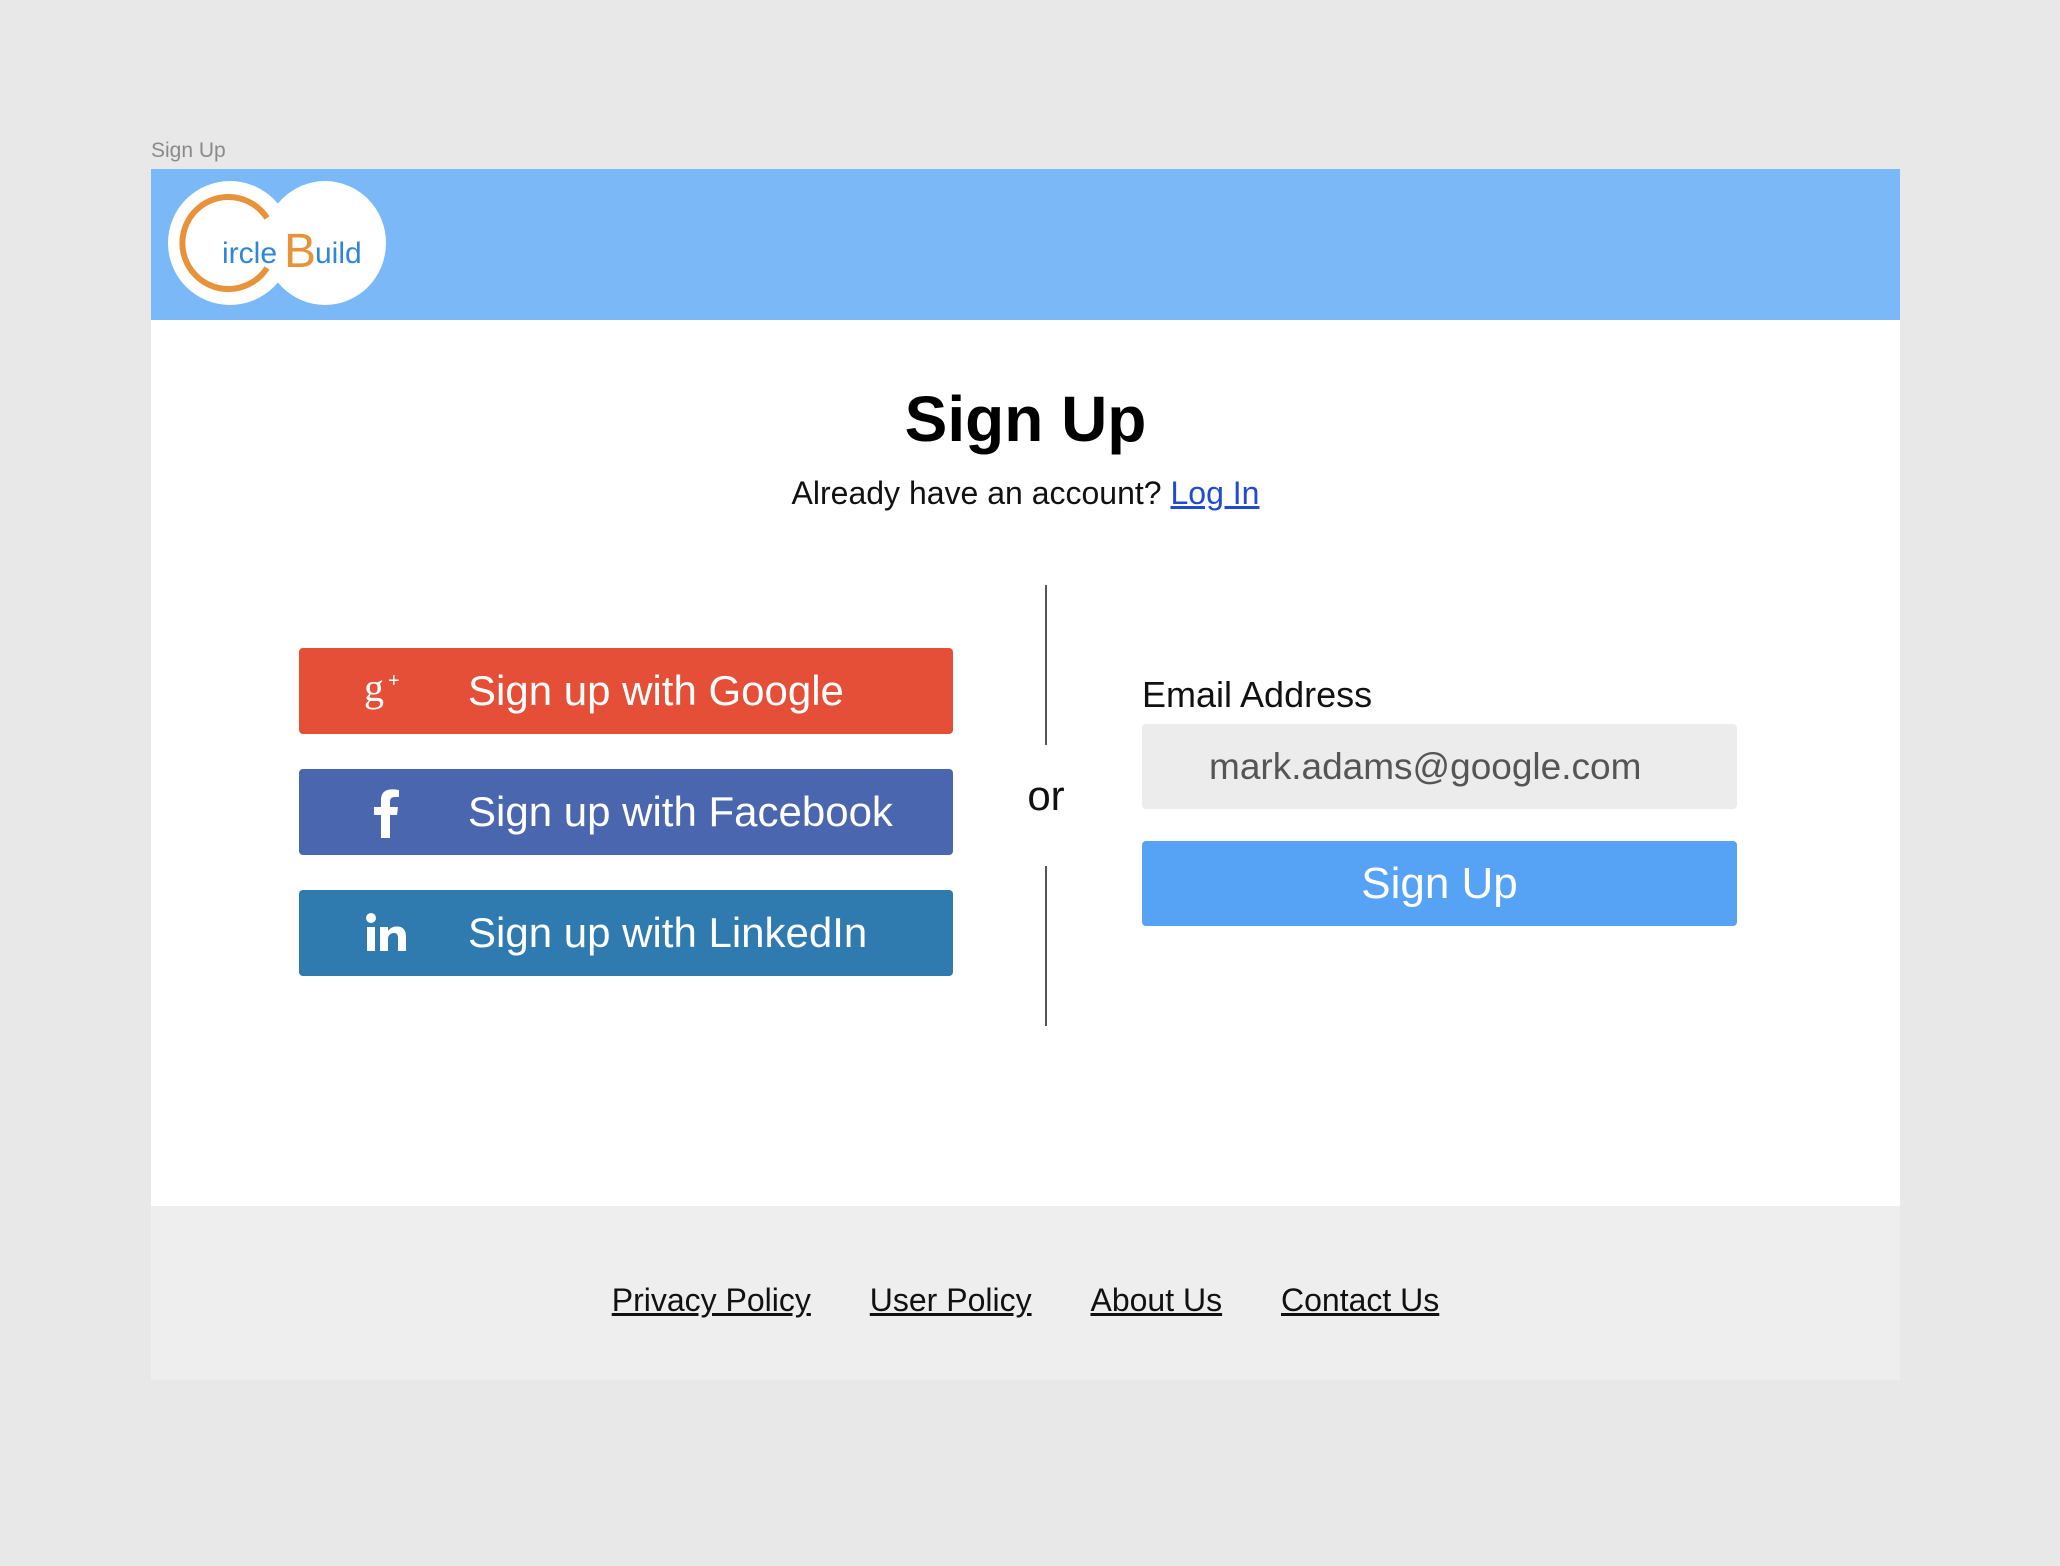 This screenshot has width=2060, height=1566. What do you see at coordinates (1025, 244) in the screenshot?
I see `header-bar: ircle B uild` at bounding box center [1025, 244].